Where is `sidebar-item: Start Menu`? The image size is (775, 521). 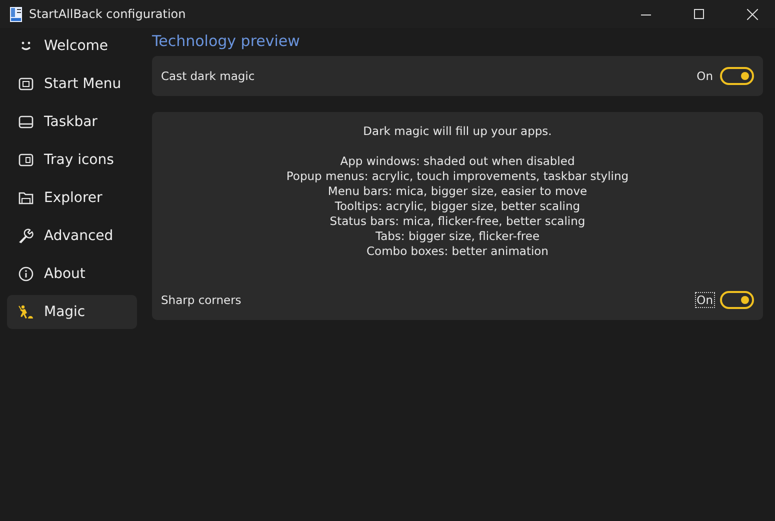
sidebar-item: Start Menu is located at coordinates (72, 84).